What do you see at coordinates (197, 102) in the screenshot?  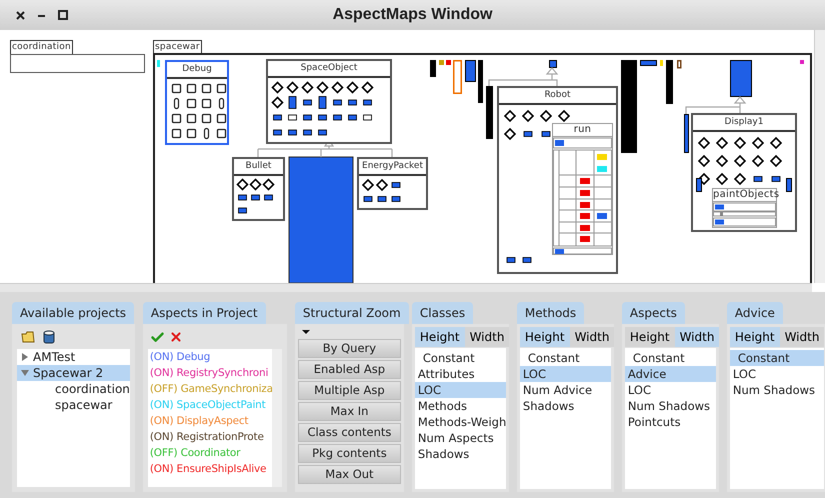 I see `class-node: Debug` at bounding box center [197, 102].